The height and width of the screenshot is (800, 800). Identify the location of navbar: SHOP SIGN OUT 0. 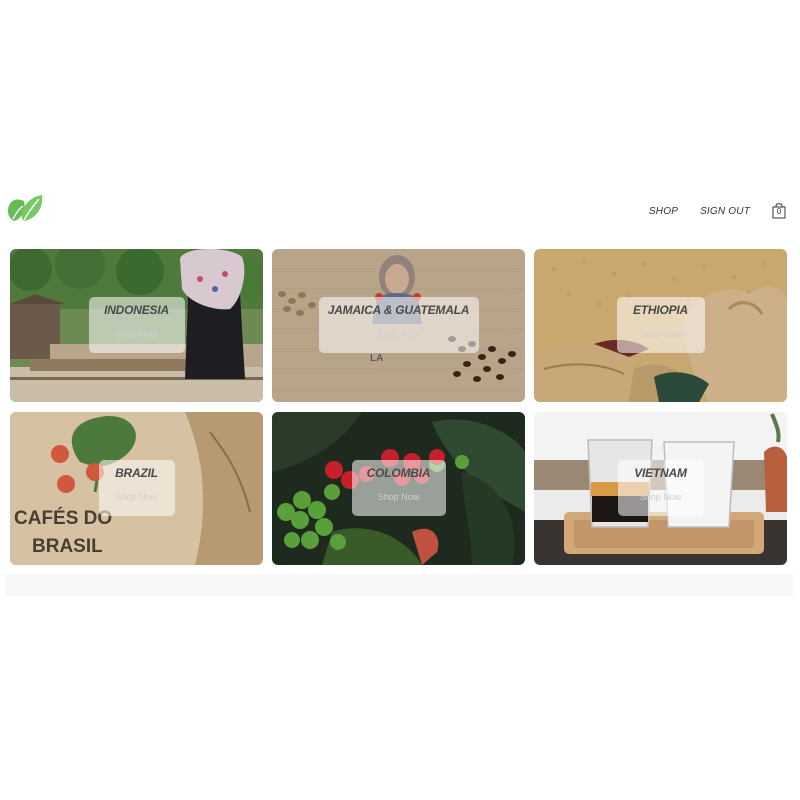
(400, 210).